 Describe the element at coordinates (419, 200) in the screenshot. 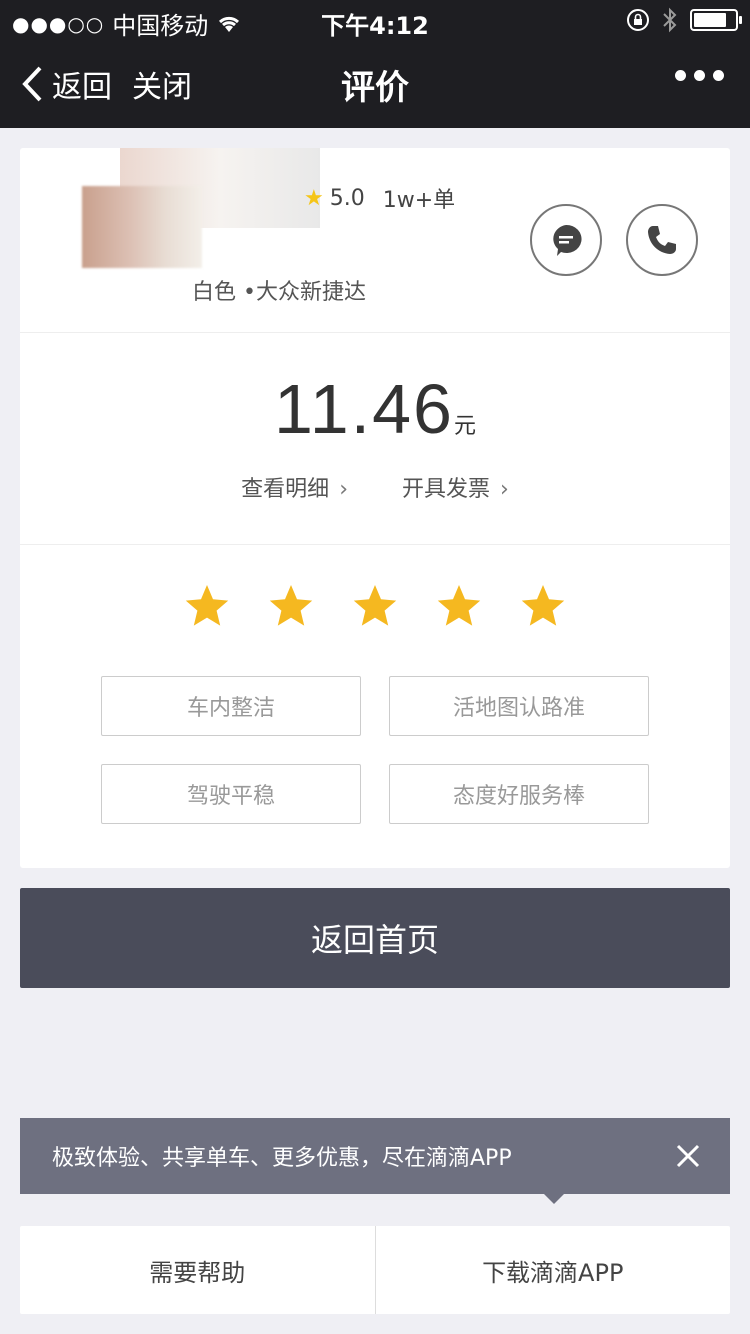

I see `driver-order-count: 1w+单` at that location.